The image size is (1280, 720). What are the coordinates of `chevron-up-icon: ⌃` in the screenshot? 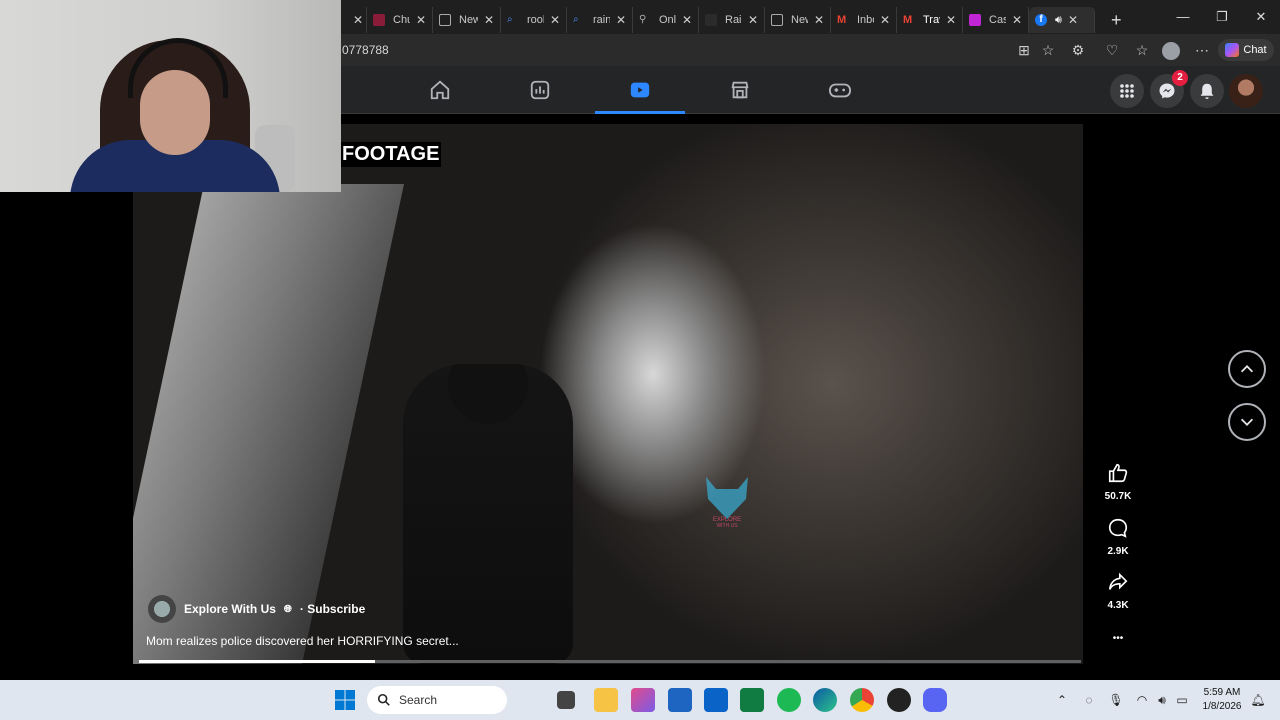 It's located at (1062, 700).